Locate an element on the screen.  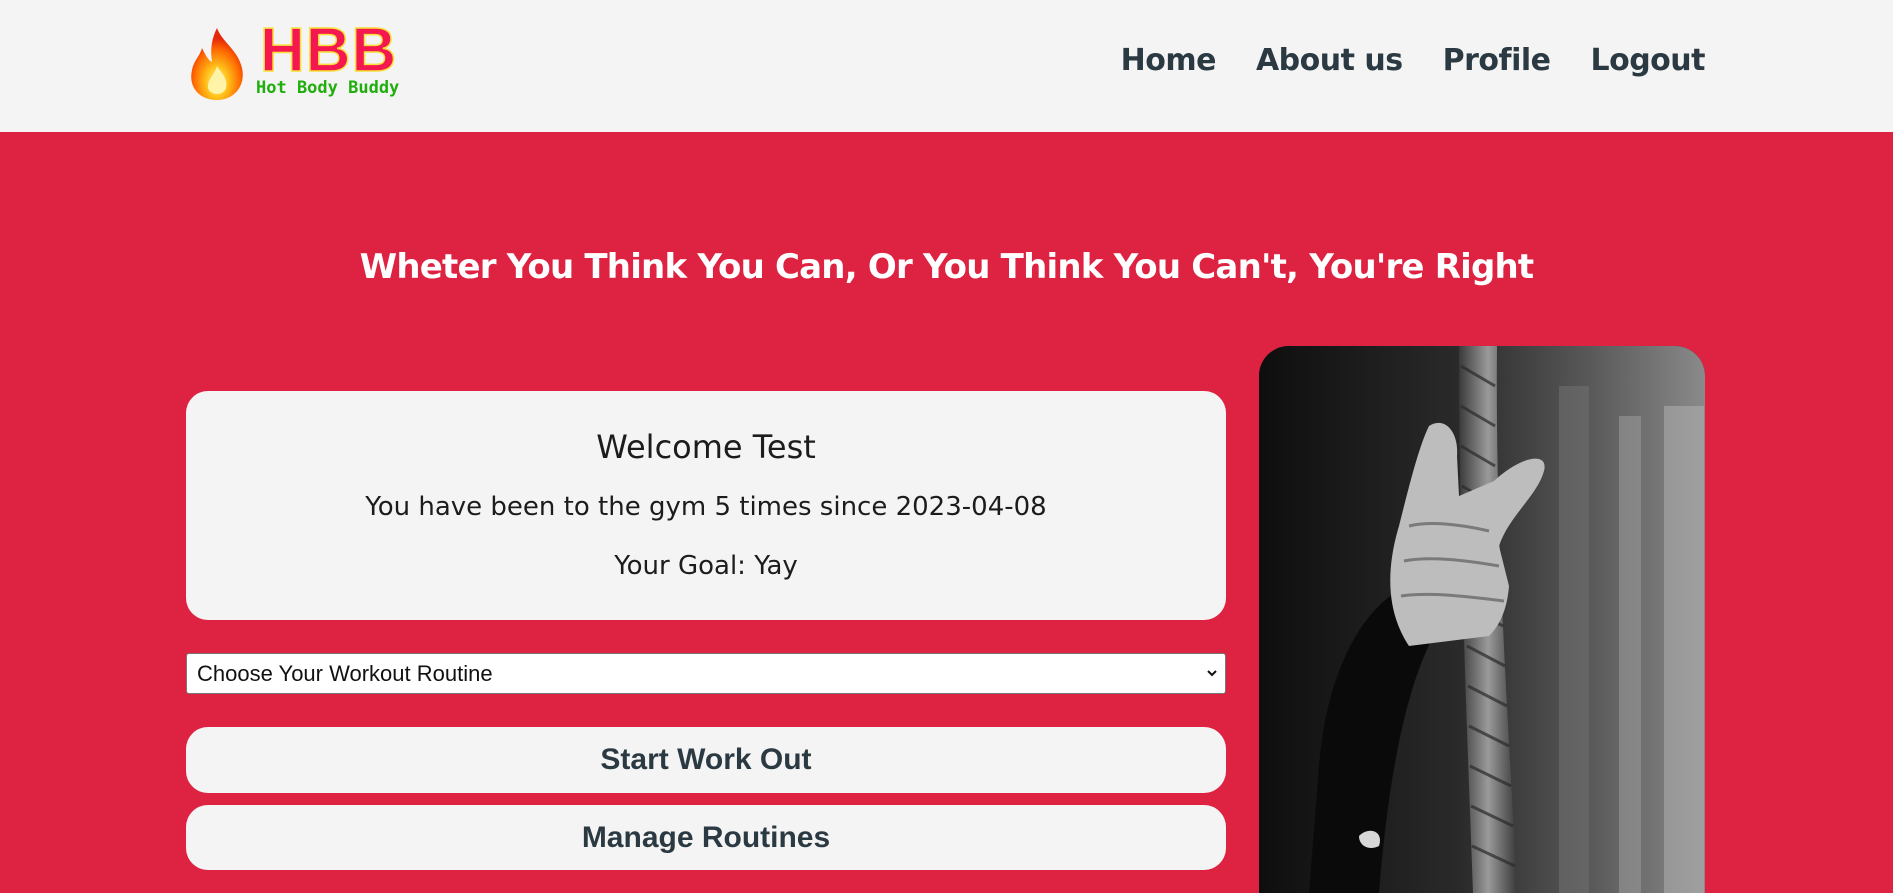
chevron-down-icon is located at coordinates (1212, 673).